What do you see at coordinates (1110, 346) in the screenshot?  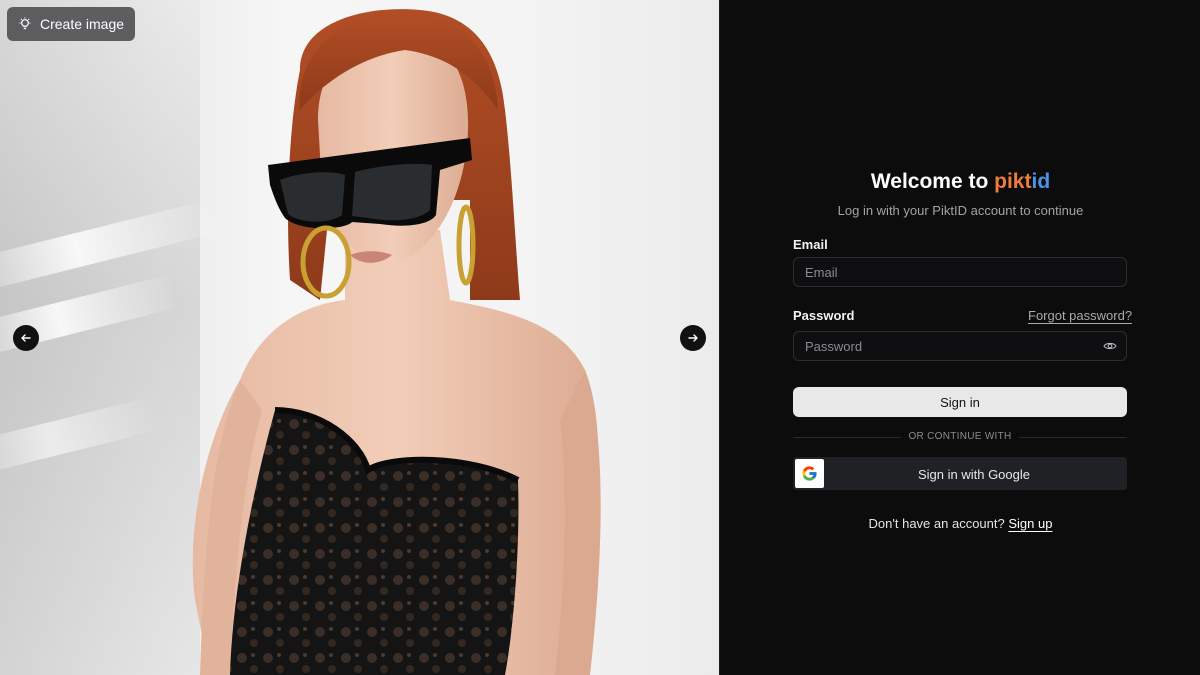 I see `eye-icon` at bounding box center [1110, 346].